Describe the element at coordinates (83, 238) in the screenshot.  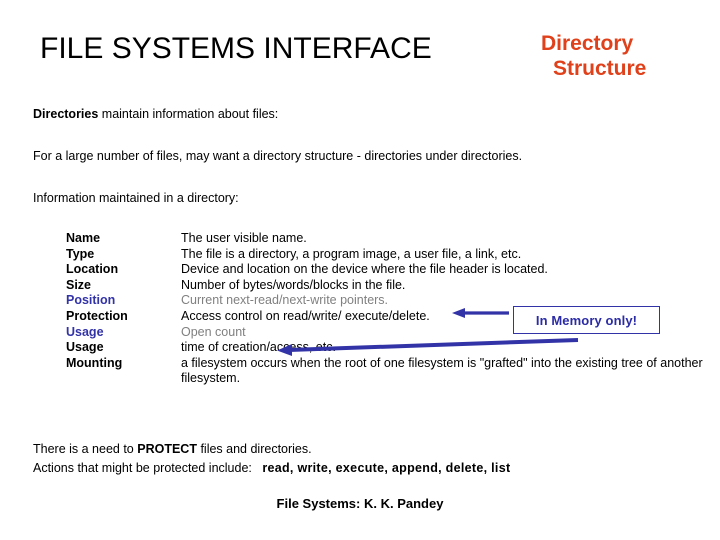
I see `attribute-name: Name` at that location.